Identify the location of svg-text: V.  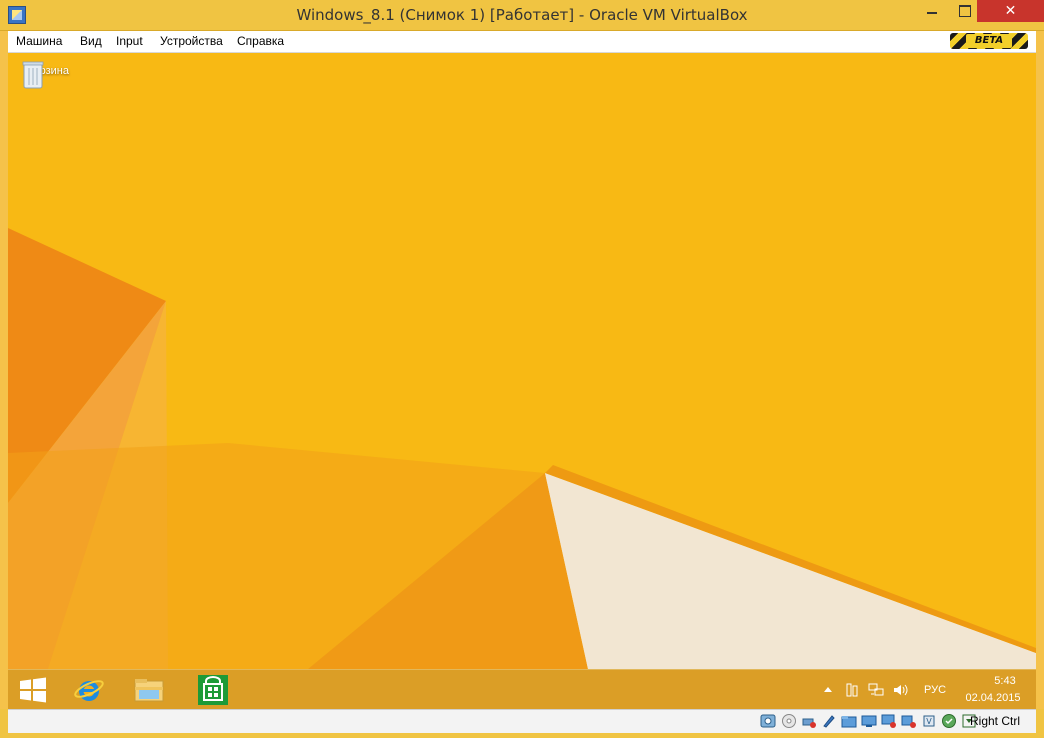
(929, 721).